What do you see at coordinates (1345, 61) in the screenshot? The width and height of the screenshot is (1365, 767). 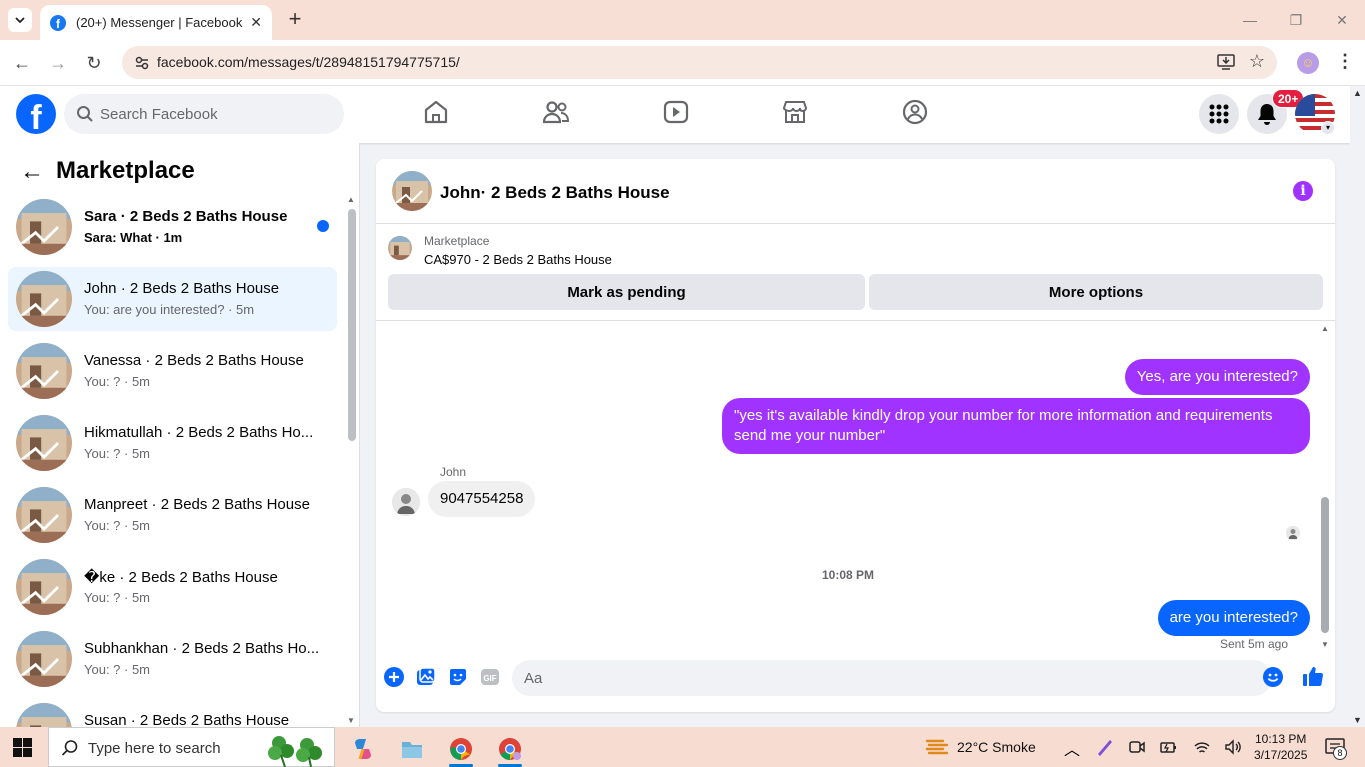 I see `browser-menu-icon: ⋮` at bounding box center [1345, 61].